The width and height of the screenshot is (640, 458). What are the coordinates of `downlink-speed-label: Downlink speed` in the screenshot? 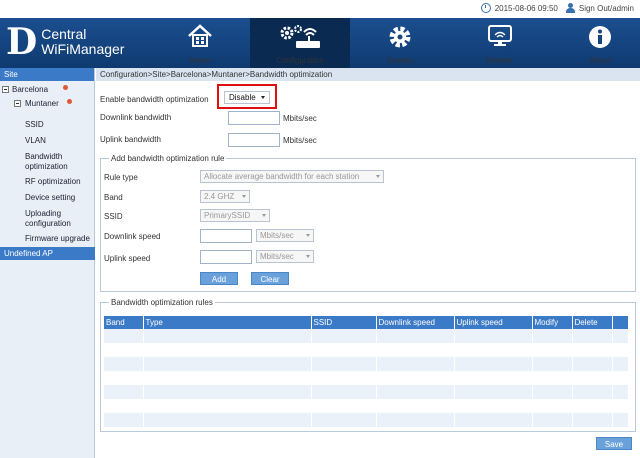 It's located at (132, 236).